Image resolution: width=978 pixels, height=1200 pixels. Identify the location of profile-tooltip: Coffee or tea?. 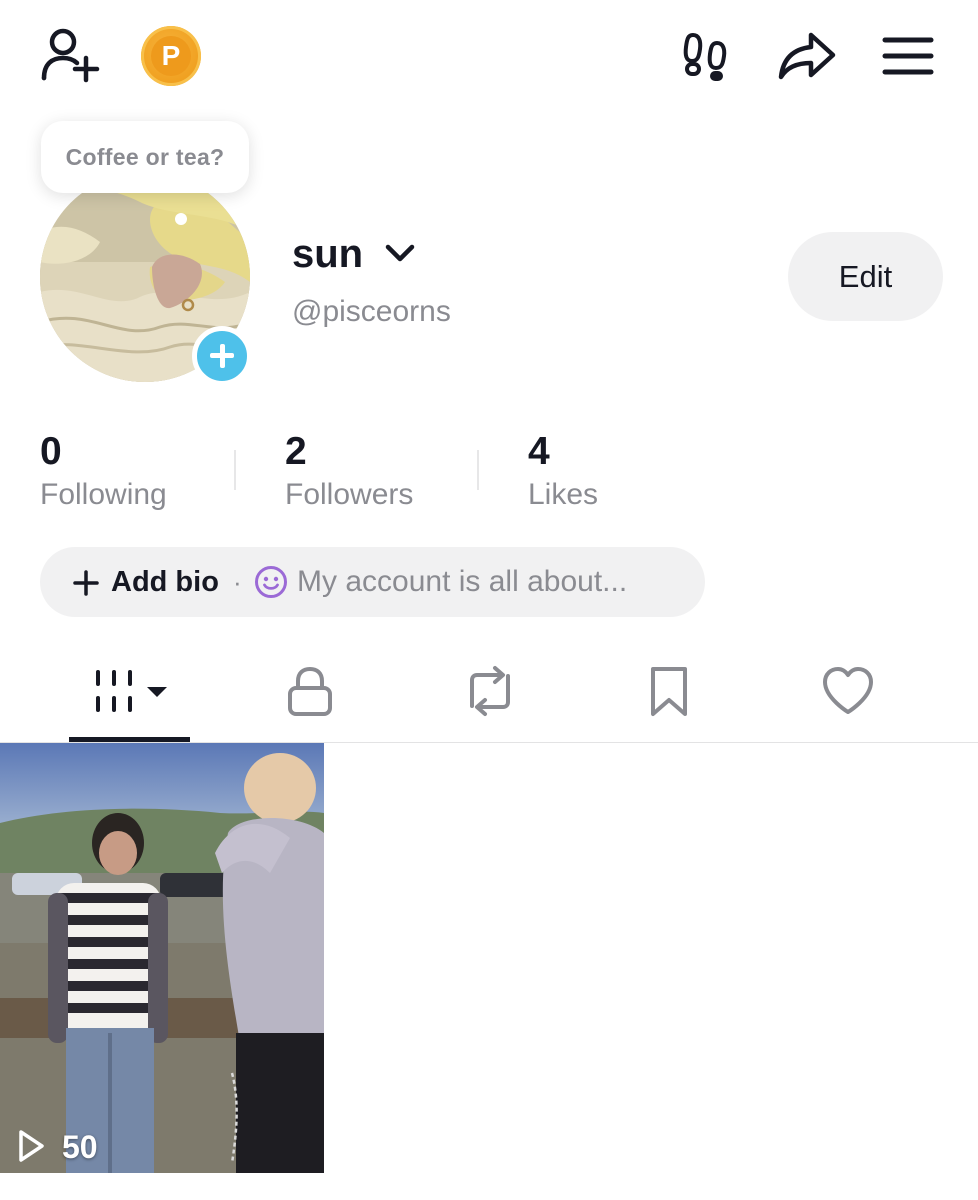
(145, 157).